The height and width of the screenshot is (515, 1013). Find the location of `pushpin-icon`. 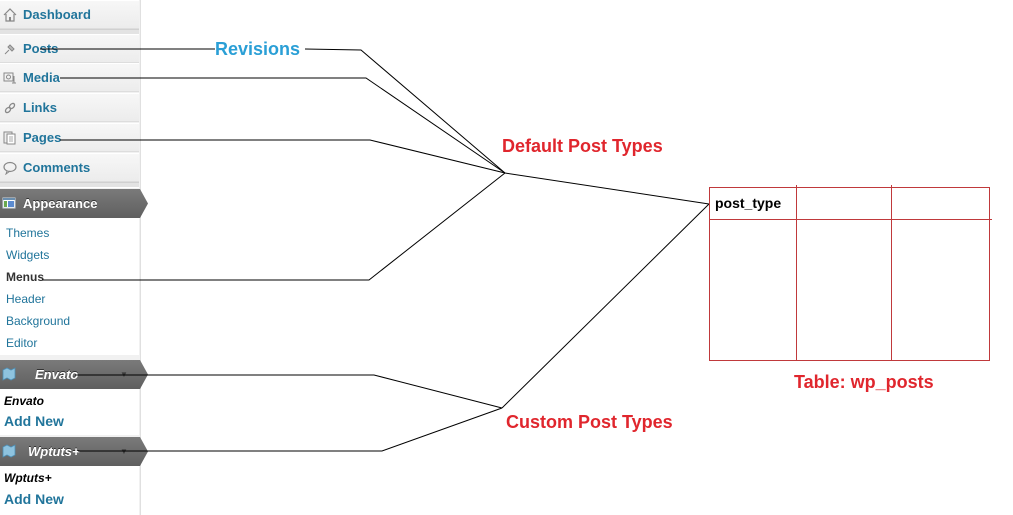

pushpin-icon is located at coordinates (10, 49).